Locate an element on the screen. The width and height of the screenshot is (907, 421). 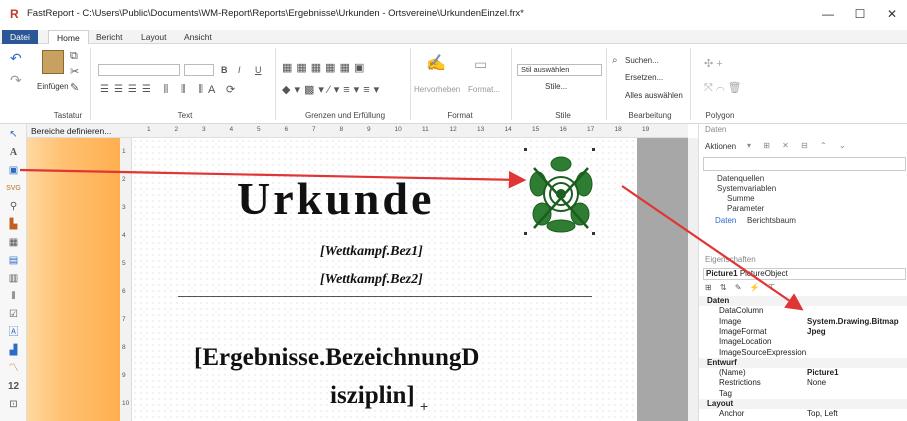
tree-systemvariablen: Systemvariablen is located at coordinates (746, 188).